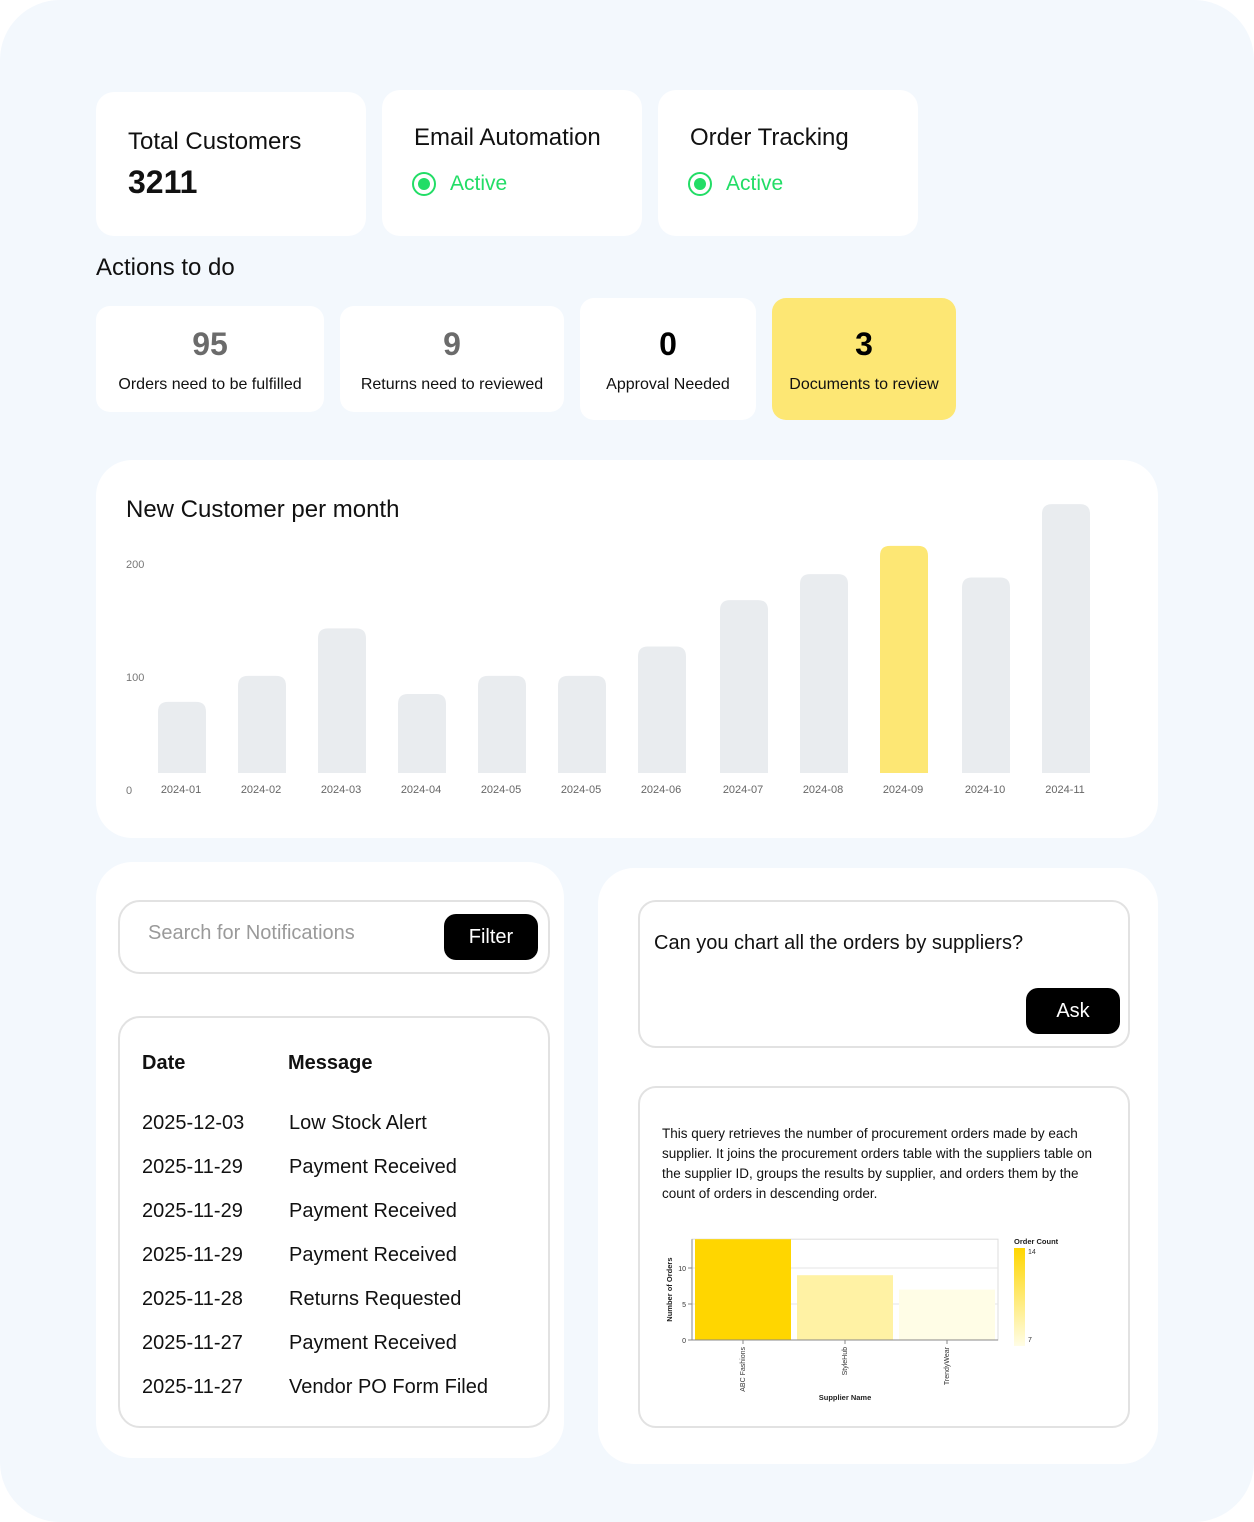  I want to click on filter-button: Filter, so click(491, 937).